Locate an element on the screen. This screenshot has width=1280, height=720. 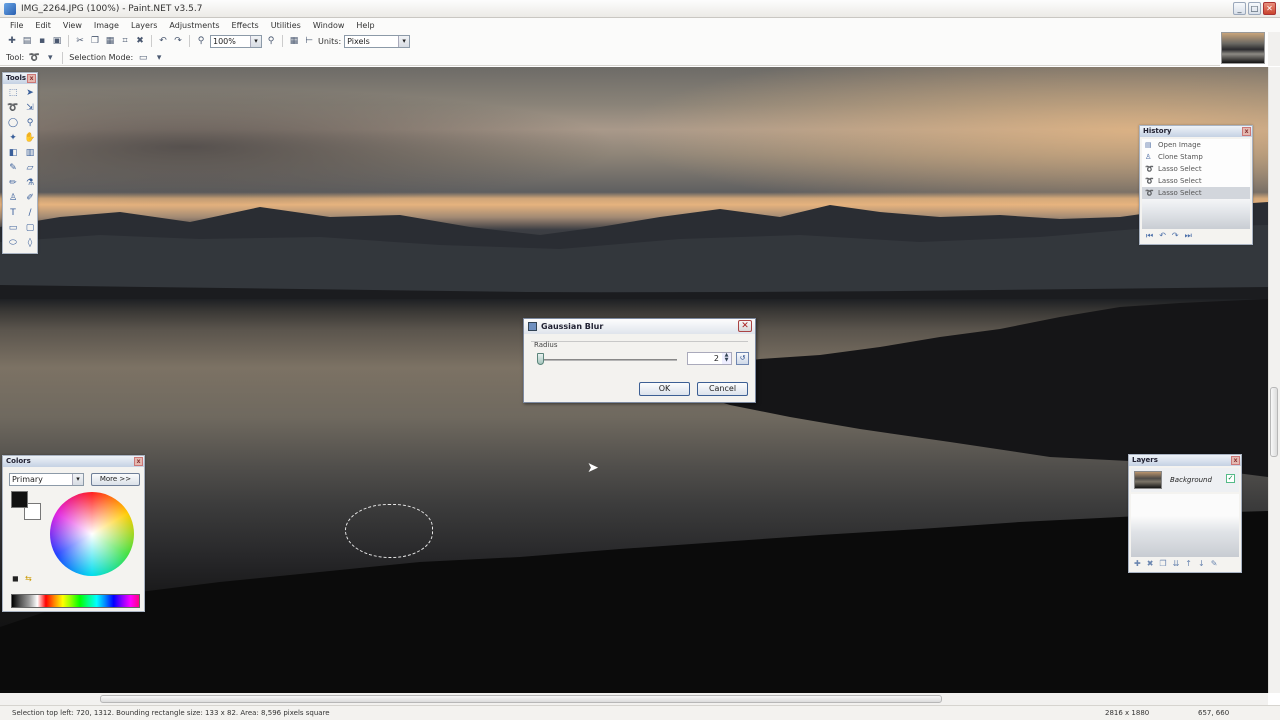
menu-adjustments: Adjustments is located at coordinates (194, 25).